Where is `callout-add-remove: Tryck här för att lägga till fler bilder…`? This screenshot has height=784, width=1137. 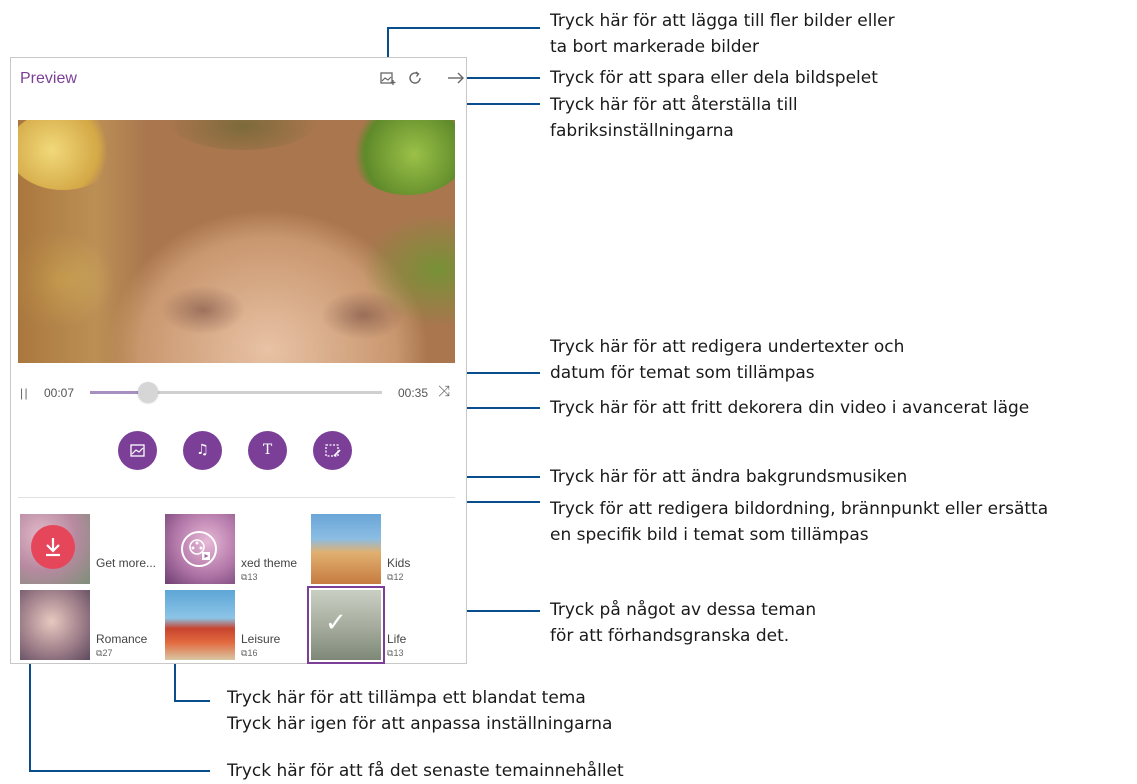
callout-add-remove: Tryck här för att lägga till fler bilder… is located at coordinates (722, 34).